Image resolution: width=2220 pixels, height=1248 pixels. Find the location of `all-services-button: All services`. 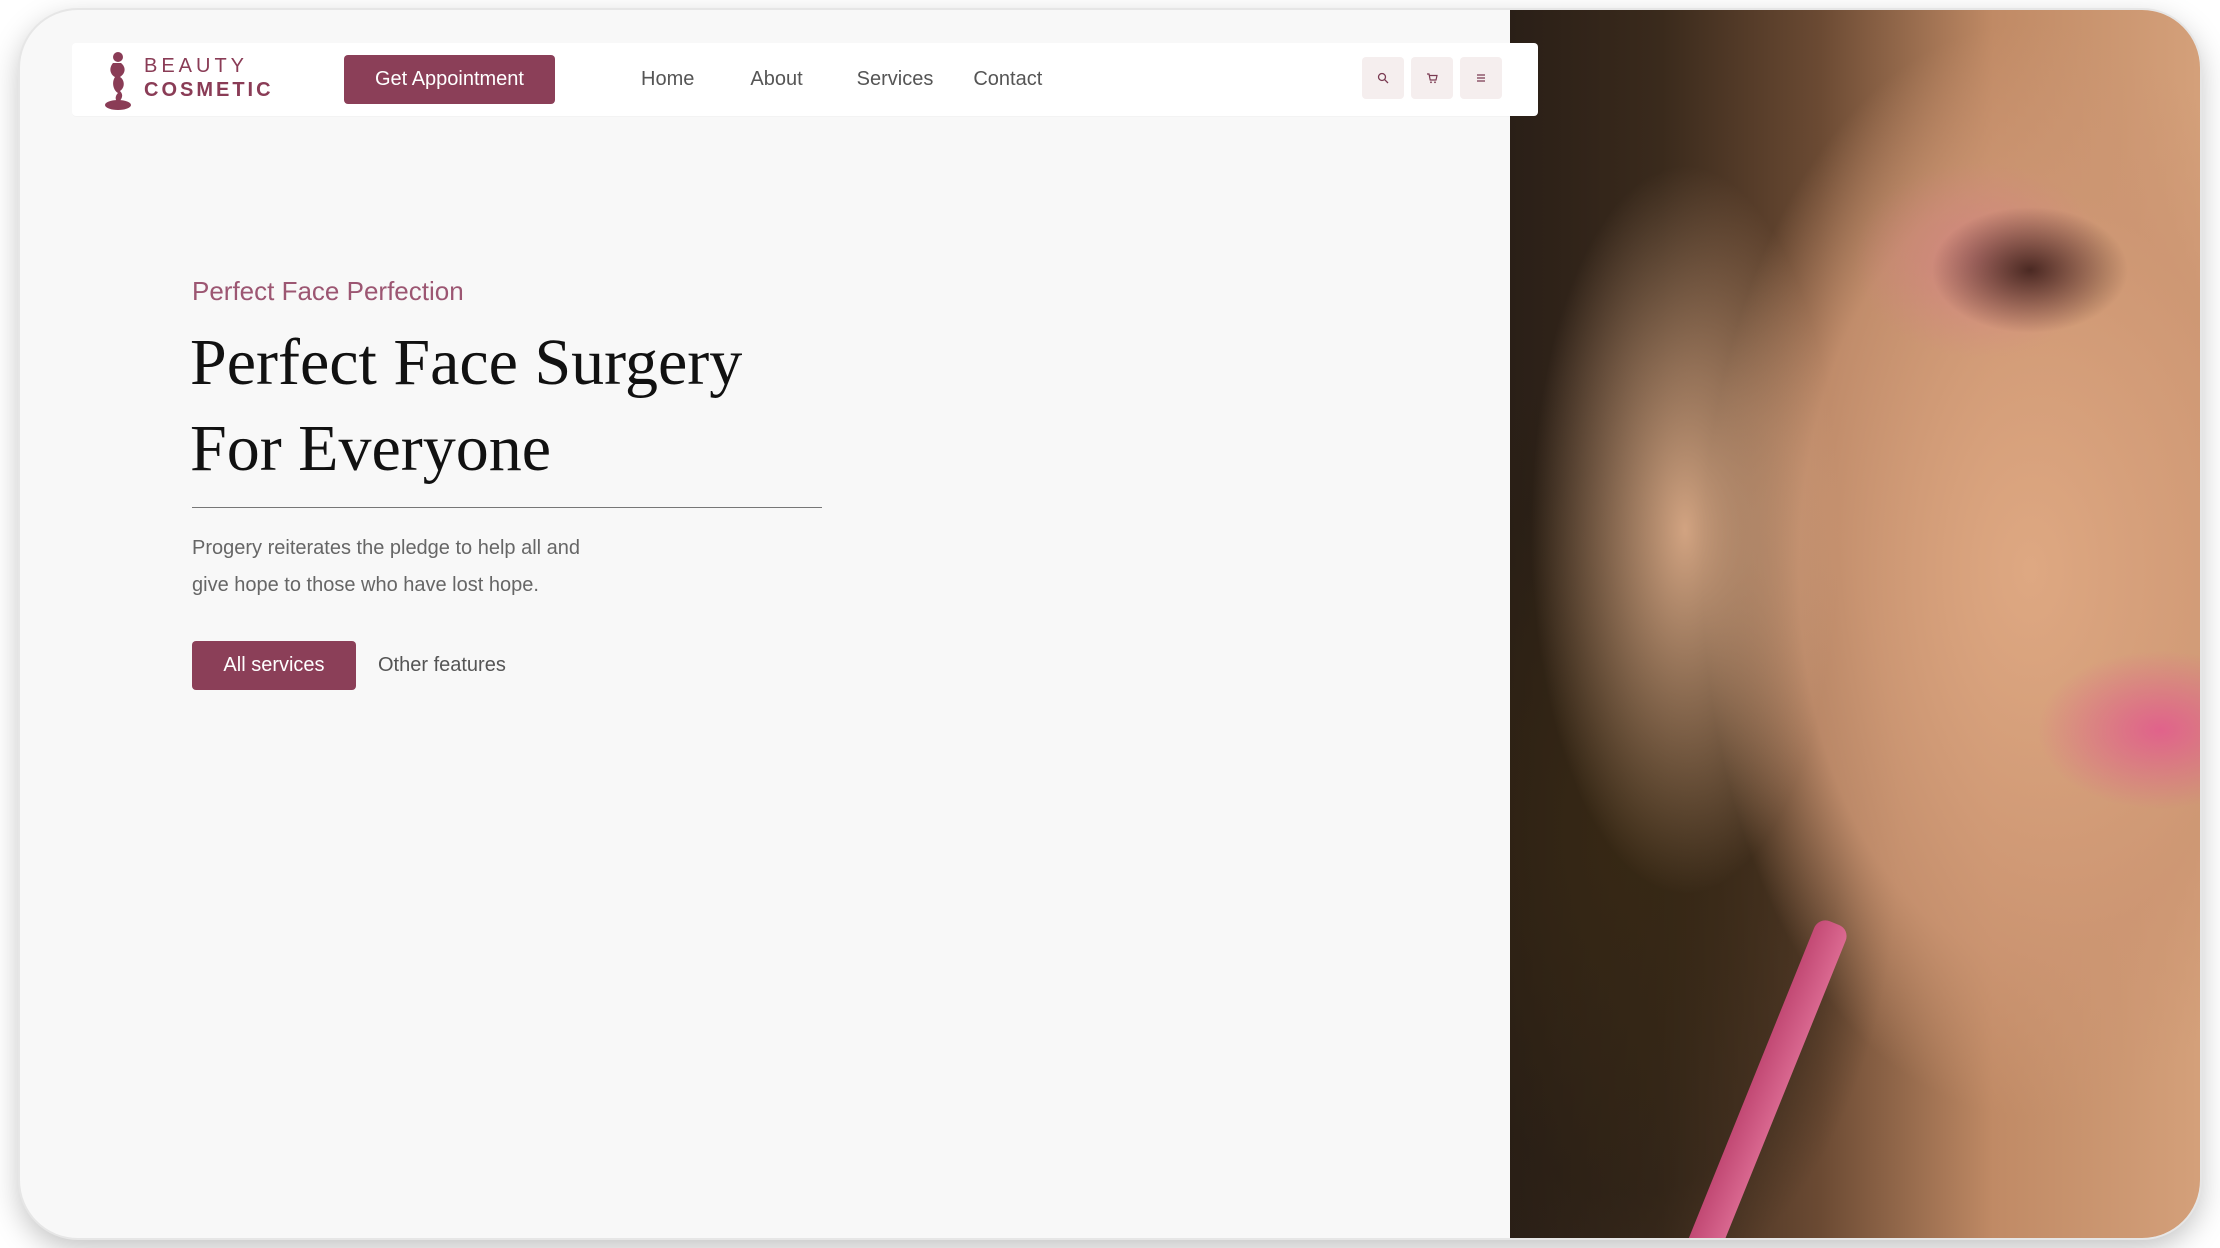

all-services-button: All services is located at coordinates (274, 665).